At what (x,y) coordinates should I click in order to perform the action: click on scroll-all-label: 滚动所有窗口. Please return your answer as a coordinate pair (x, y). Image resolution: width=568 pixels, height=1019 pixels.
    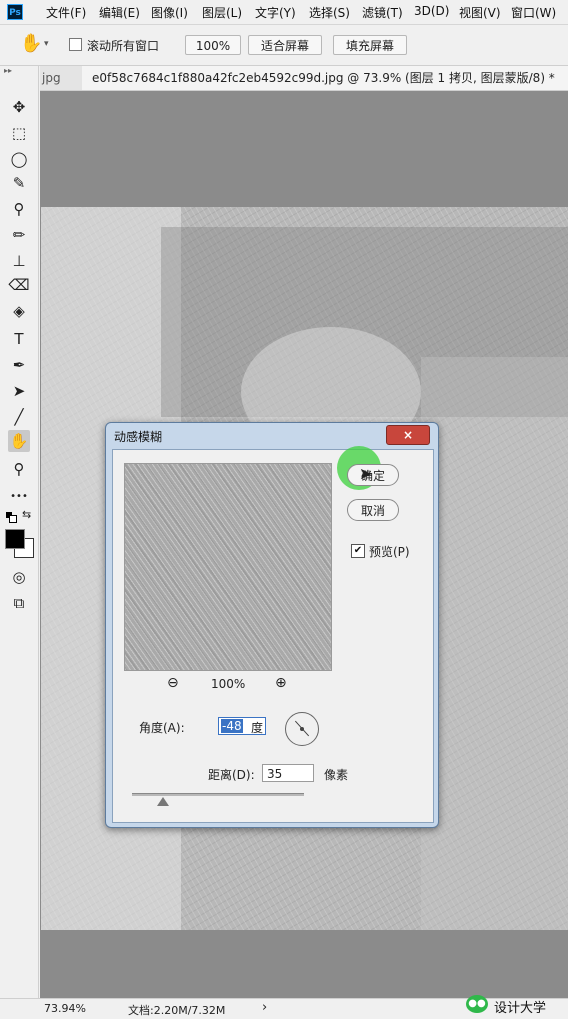
    Looking at the image, I should click on (123, 46).